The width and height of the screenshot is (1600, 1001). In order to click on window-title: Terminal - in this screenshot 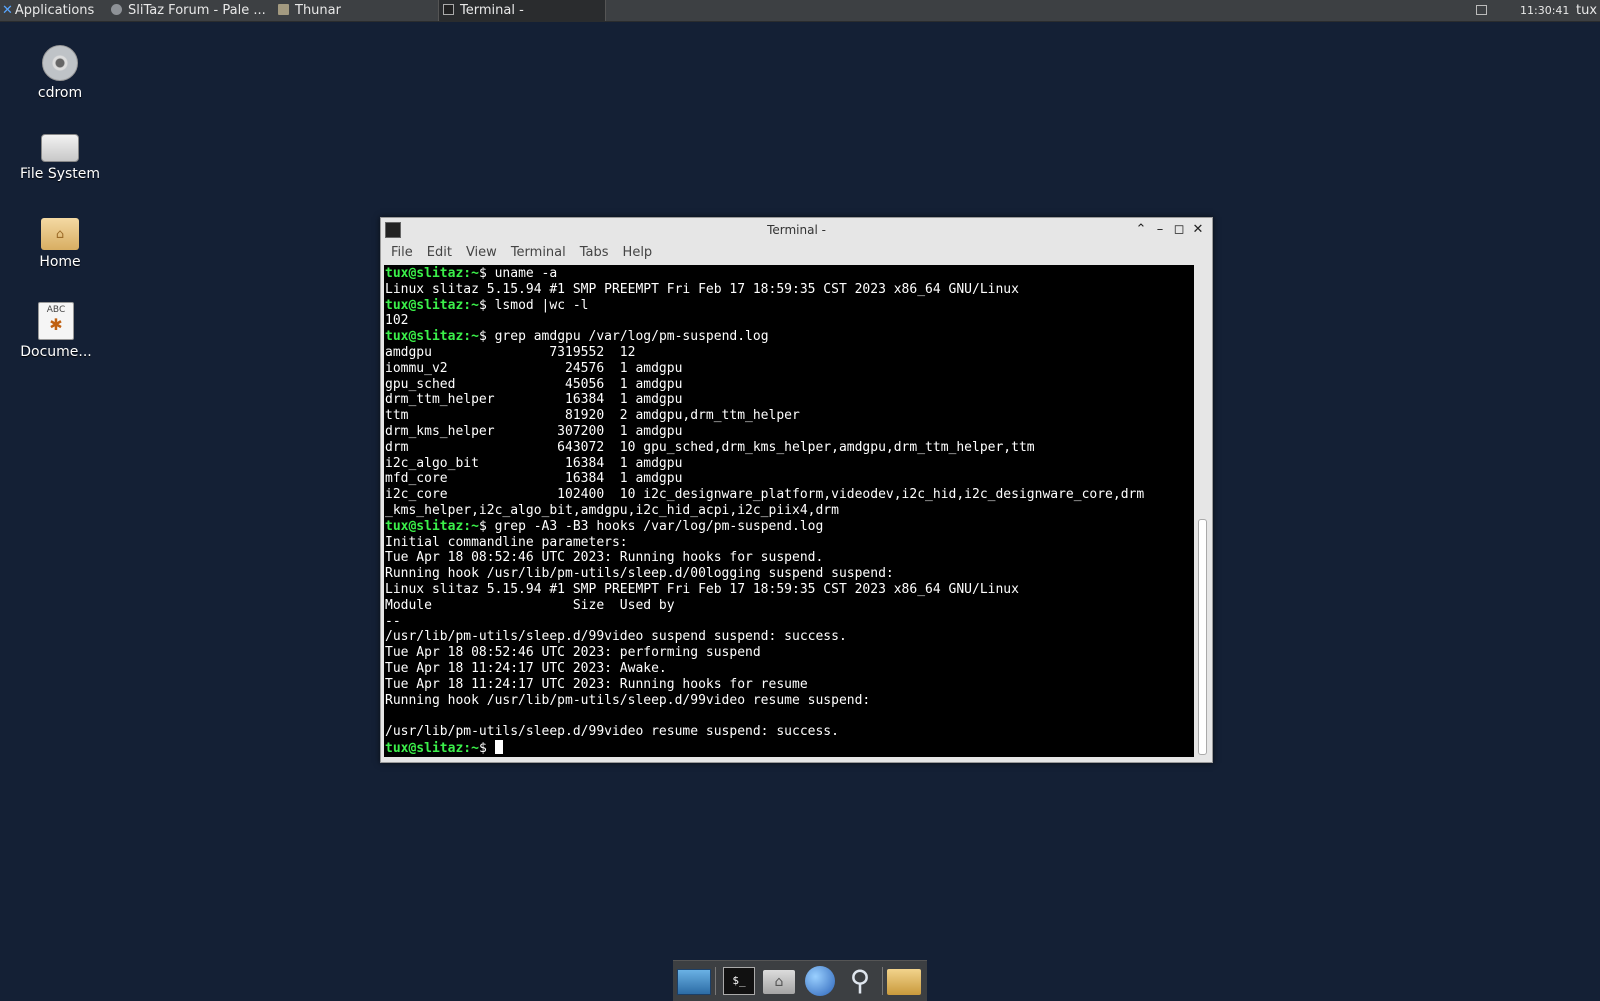, I will do `click(796, 230)`.